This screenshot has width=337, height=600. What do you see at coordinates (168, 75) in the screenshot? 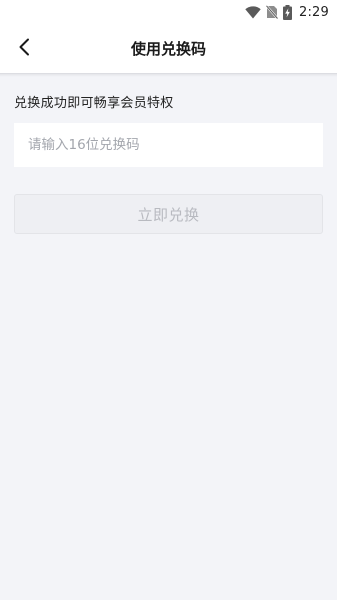
I see `header-divider` at bounding box center [168, 75].